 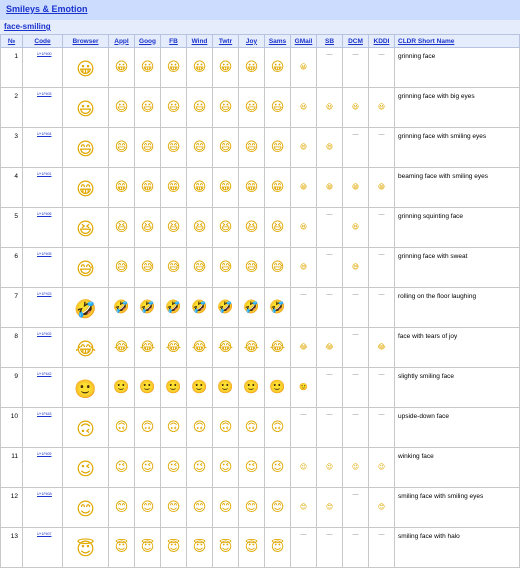 What do you see at coordinates (42, 107) in the screenshot?
I see `code-cell: U+1F603` at bounding box center [42, 107].